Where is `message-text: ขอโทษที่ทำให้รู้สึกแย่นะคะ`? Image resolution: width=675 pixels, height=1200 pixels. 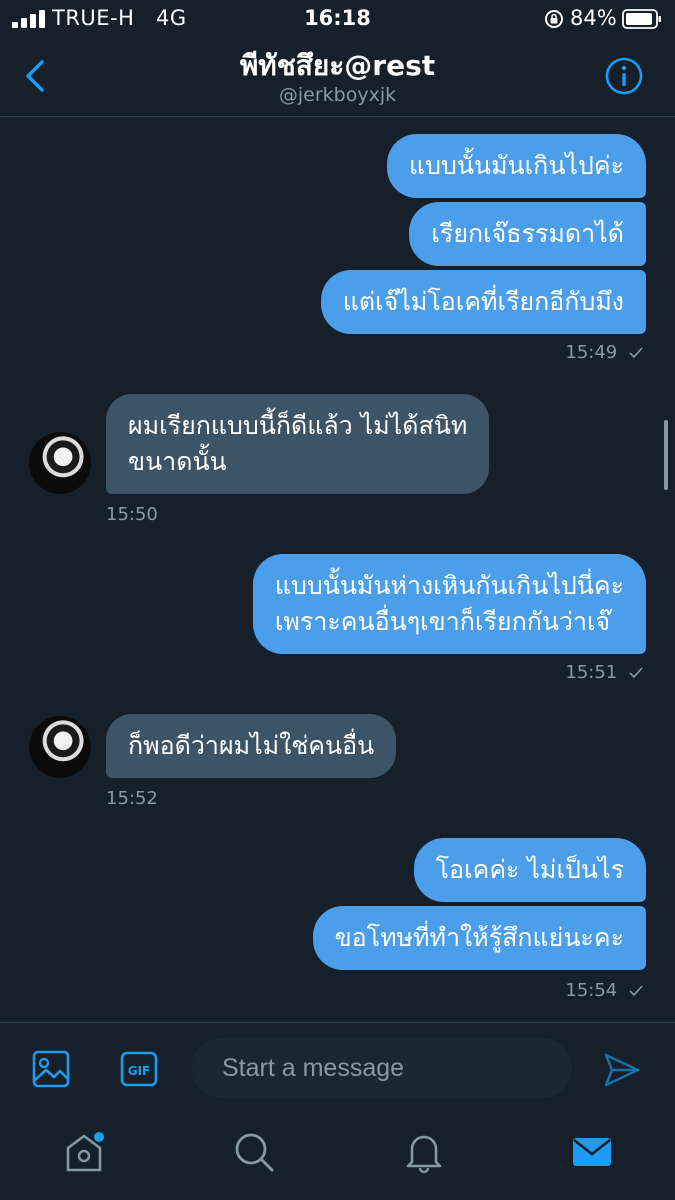 message-text: ขอโทษที่ทำให้รู้สึกแย่นะคะ is located at coordinates (479, 937).